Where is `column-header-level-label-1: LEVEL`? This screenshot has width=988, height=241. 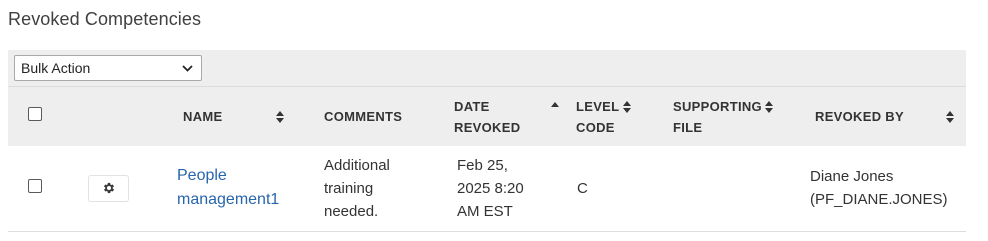 column-header-level-label-1: LEVEL is located at coordinates (598, 106).